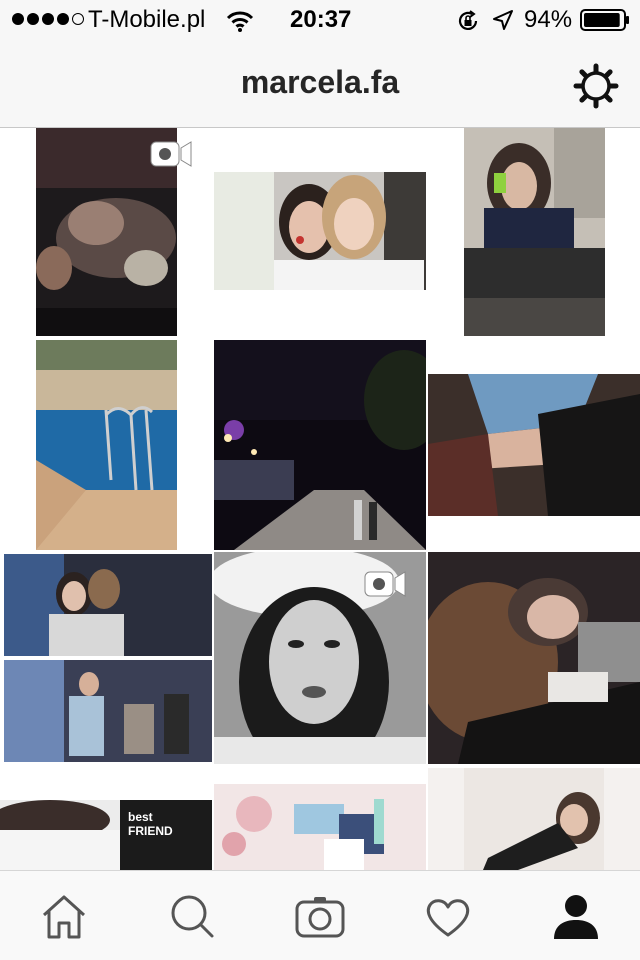 The height and width of the screenshot is (960, 640). What do you see at coordinates (150, 824) in the screenshot?
I see `shirt-text: best FRIEND` at bounding box center [150, 824].